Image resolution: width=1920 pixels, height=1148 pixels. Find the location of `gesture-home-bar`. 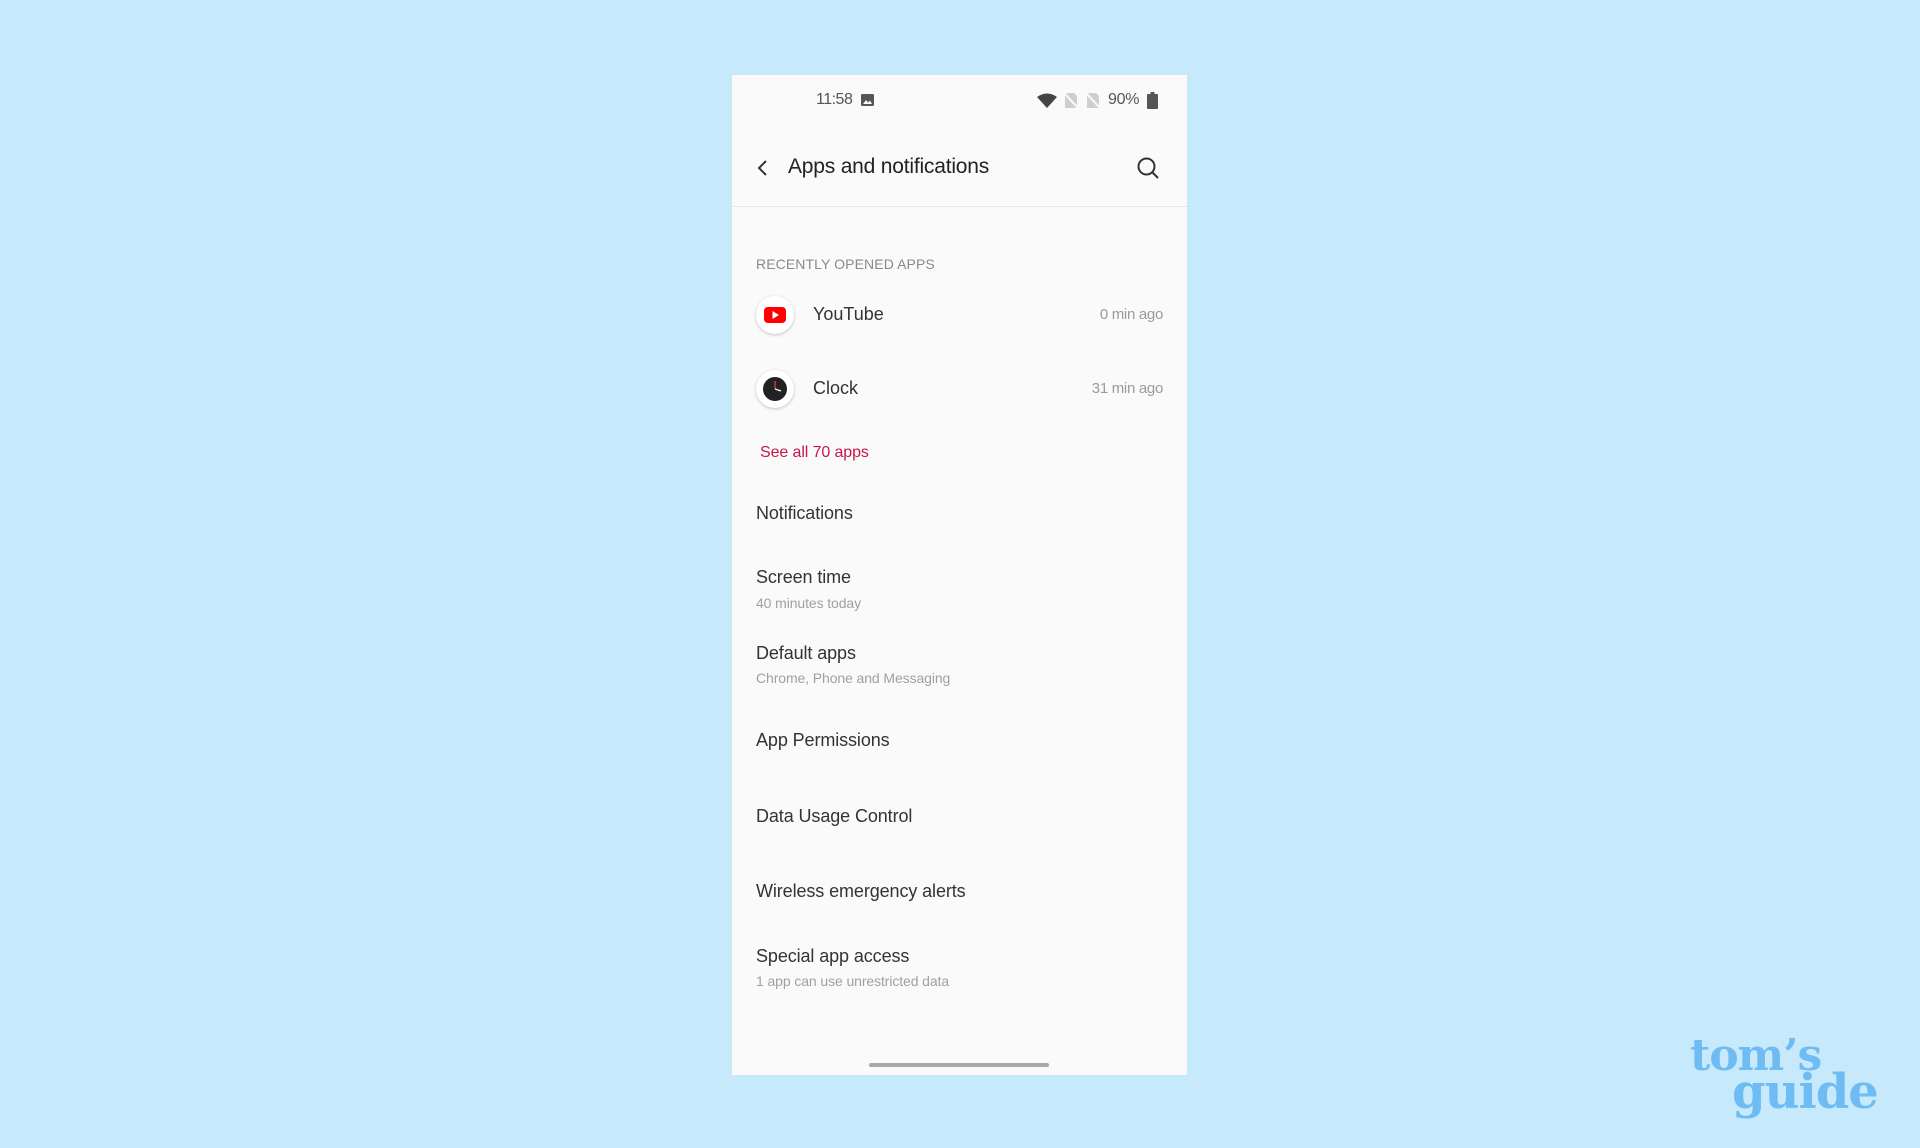

gesture-home-bar is located at coordinates (959, 1065).